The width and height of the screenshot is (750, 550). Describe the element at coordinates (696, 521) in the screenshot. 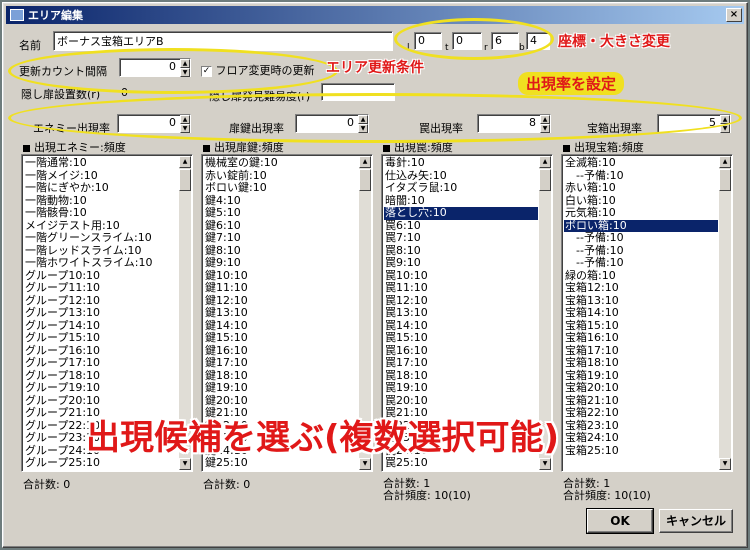

I see `cancel-button: キャンセル` at that location.